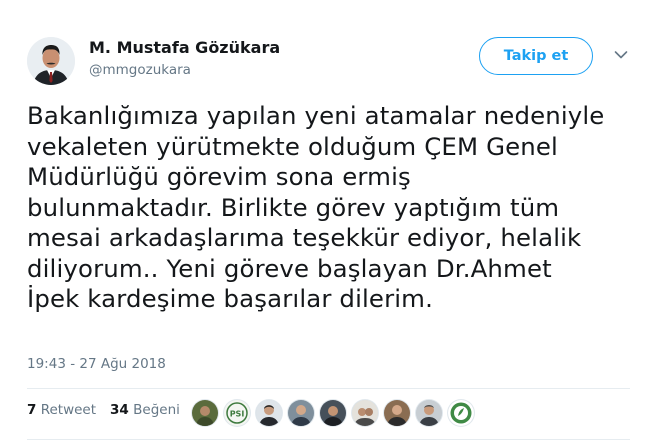 The height and width of the screenshot is (444, 660). What do you see at coordinates (119, 410) in the screenshot?
I see `like-count: 34` at bounding box center [119, 410].